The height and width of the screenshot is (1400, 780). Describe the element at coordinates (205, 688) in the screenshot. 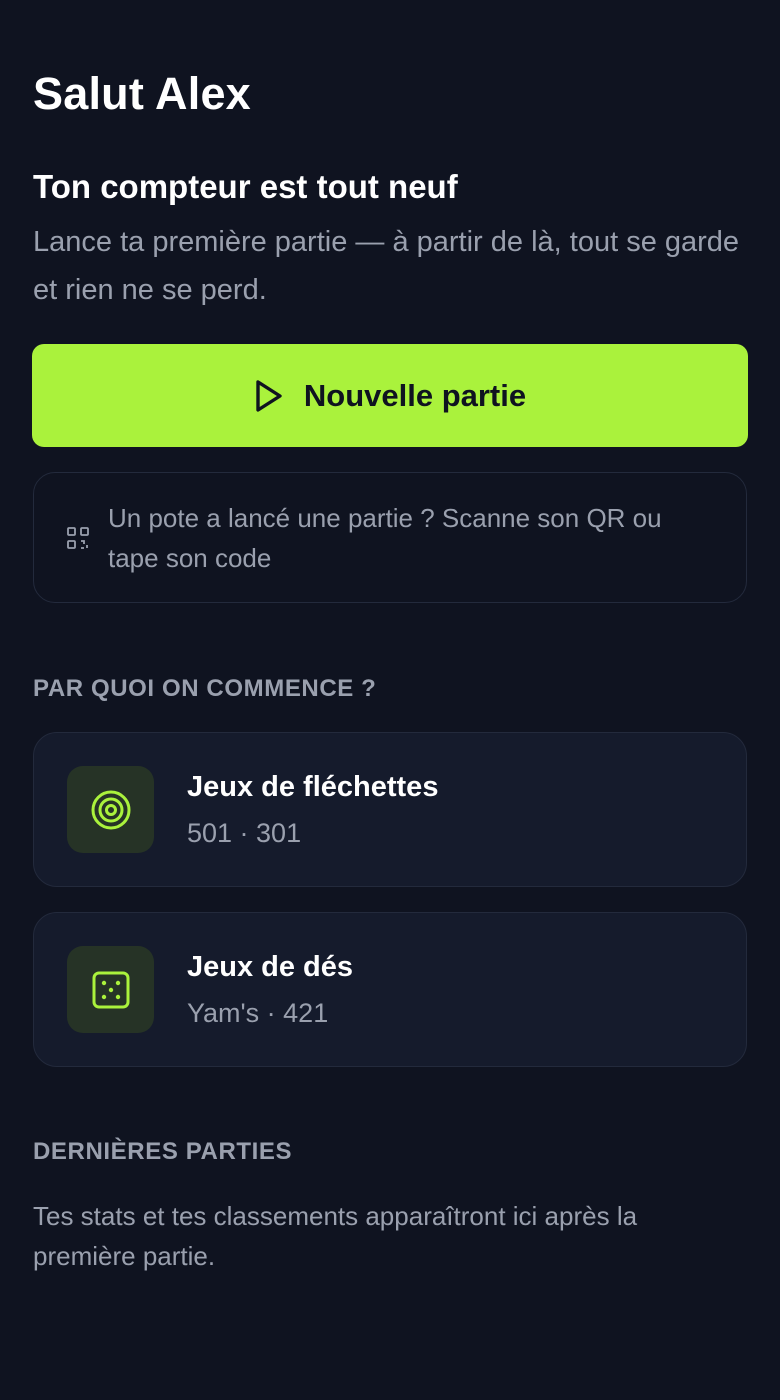

I see `start-section-title: PAR QUOI ON COMMENCE ?` at that location.